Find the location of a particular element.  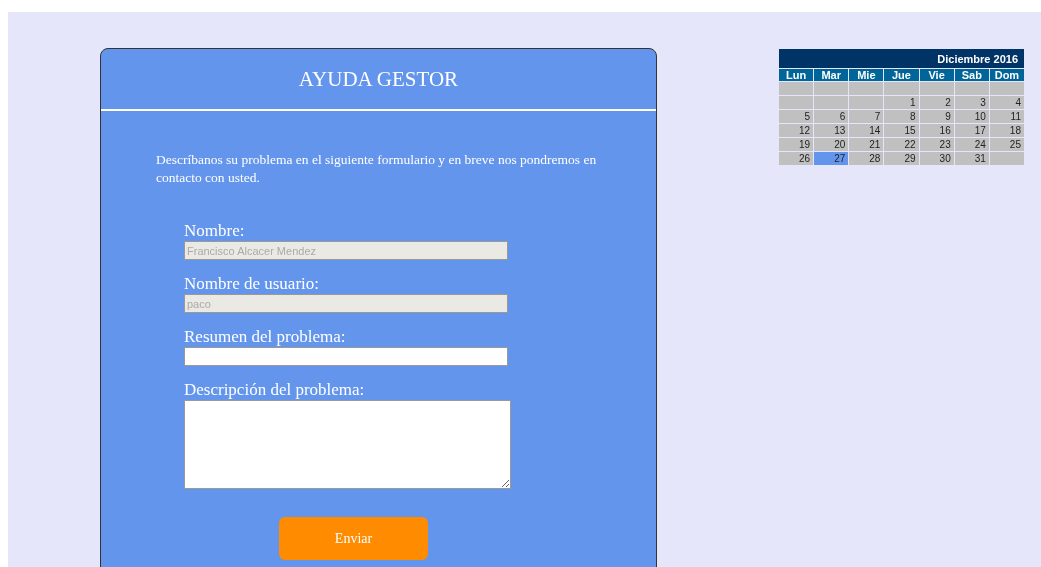

calendar-day: 24 is located at coordinates (971, 144).